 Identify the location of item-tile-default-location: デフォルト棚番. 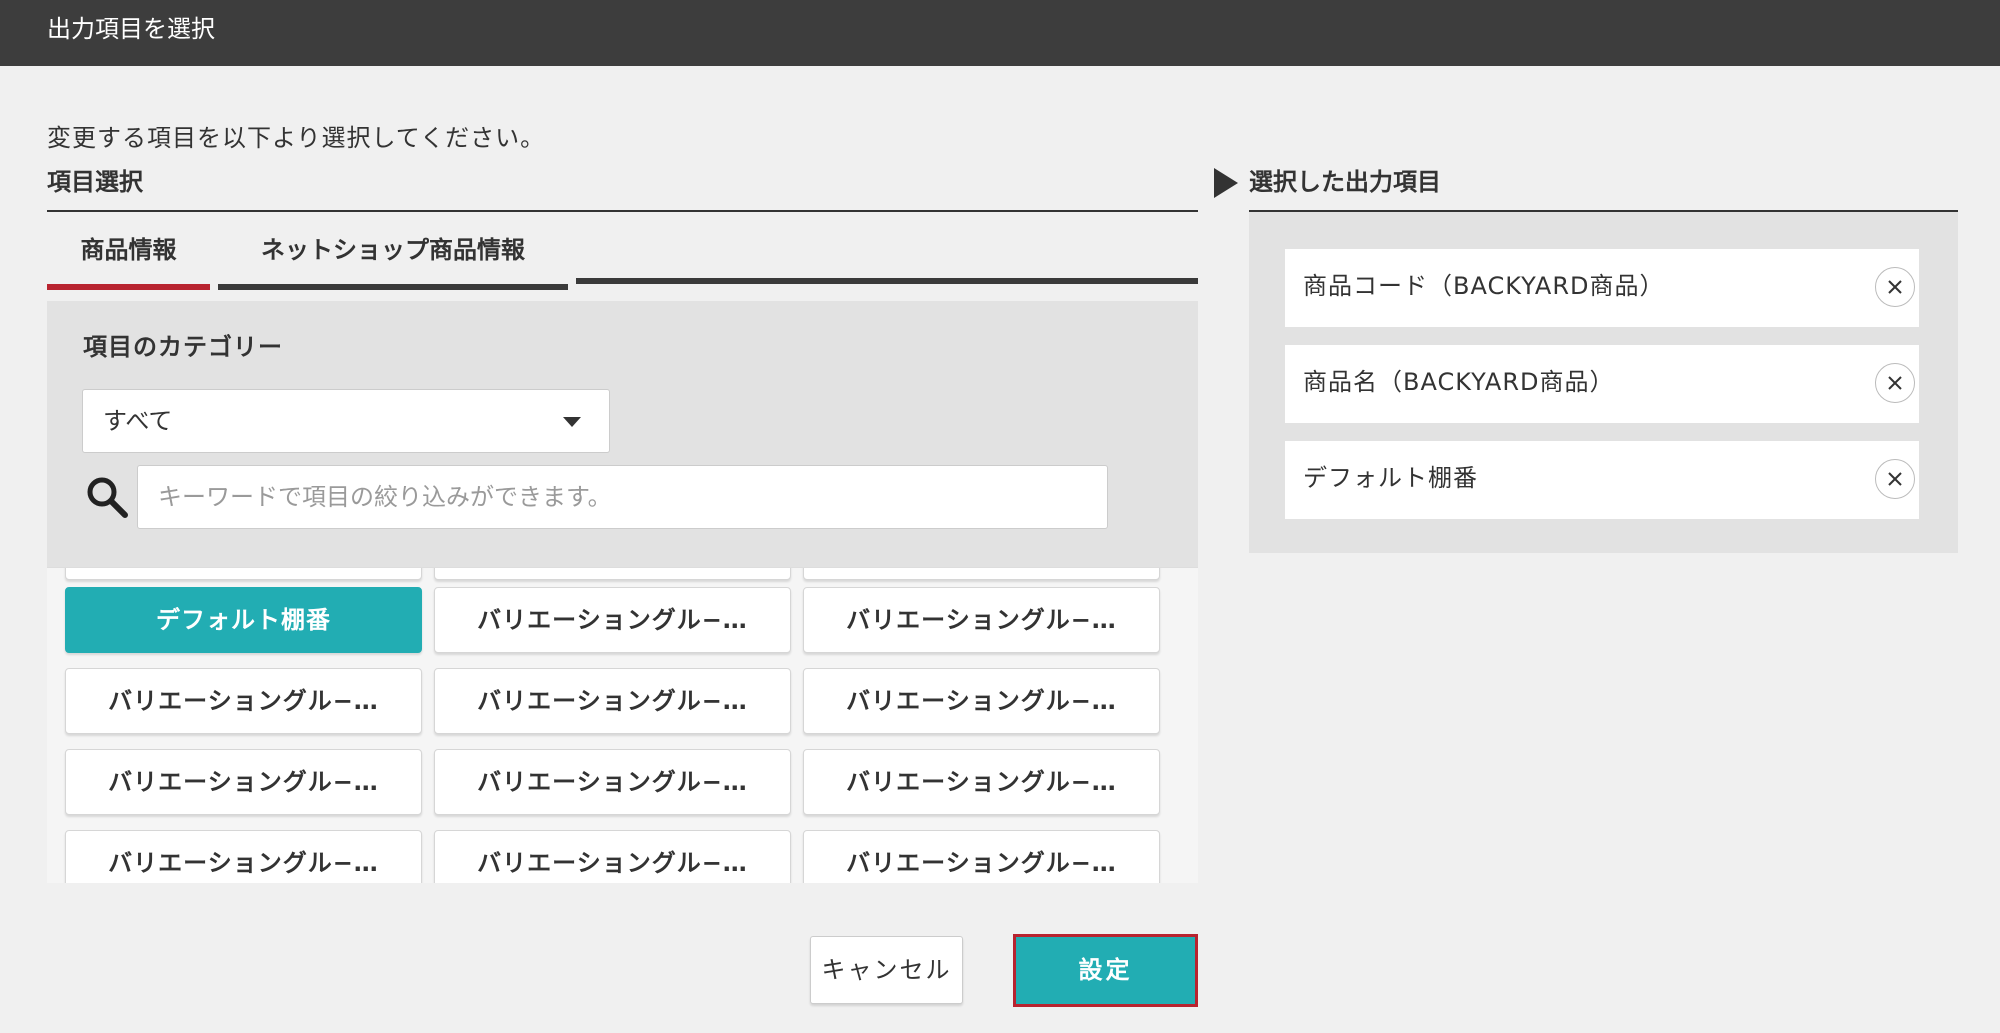
(243, 620).